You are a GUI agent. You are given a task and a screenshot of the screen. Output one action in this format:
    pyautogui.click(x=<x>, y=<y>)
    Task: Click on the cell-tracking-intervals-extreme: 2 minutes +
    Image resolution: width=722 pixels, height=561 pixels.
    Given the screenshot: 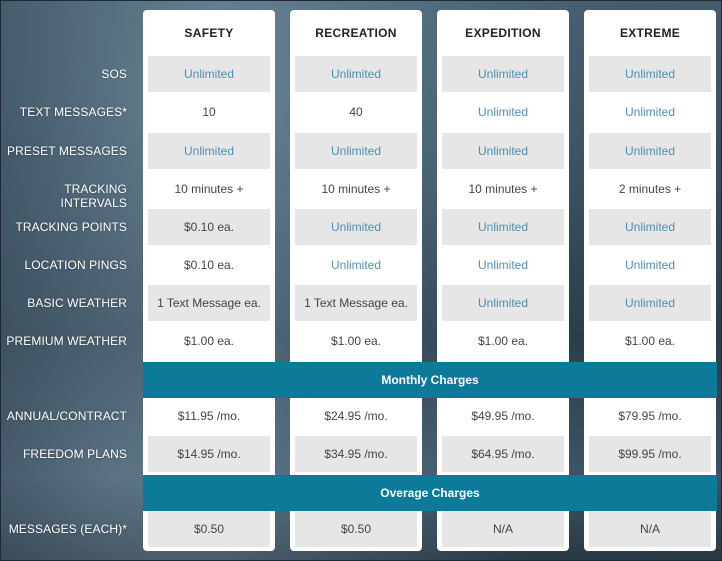 What is the action you would take?
    pyautogui.click(x=650, y=189)
    